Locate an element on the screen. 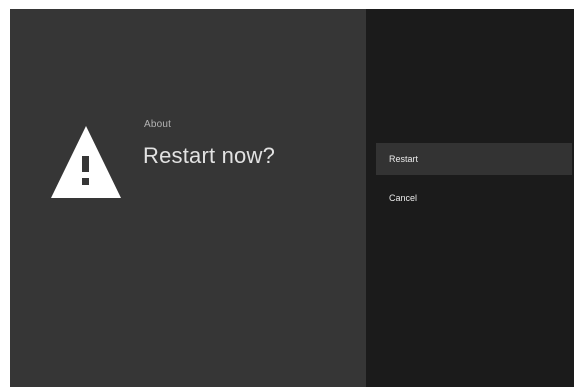  dialog-breadcrumb: About is located at coordinates (158, 124).